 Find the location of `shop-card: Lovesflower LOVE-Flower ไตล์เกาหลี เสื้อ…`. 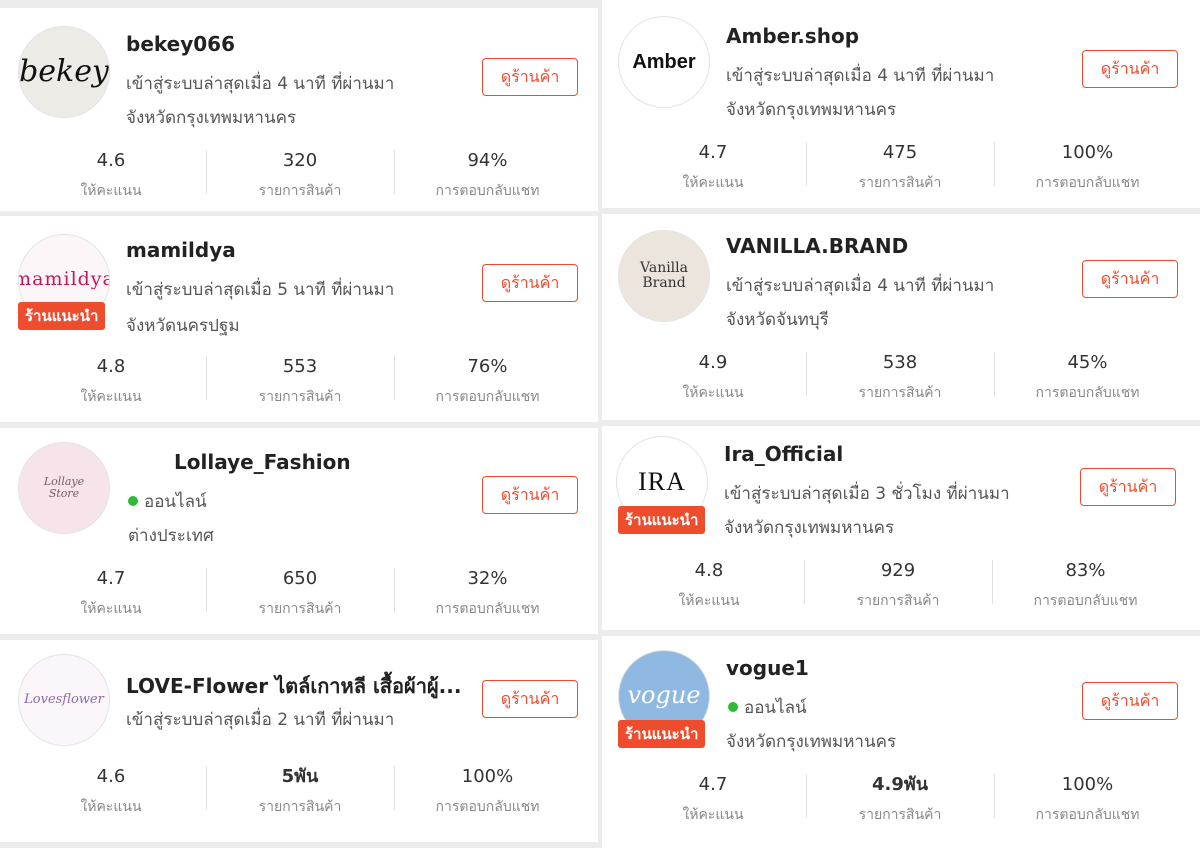

shop-card: Lovesflower LOVE-Flower ไตล์เกาหลี เสื้อ… is located at coordinates (299, 741).